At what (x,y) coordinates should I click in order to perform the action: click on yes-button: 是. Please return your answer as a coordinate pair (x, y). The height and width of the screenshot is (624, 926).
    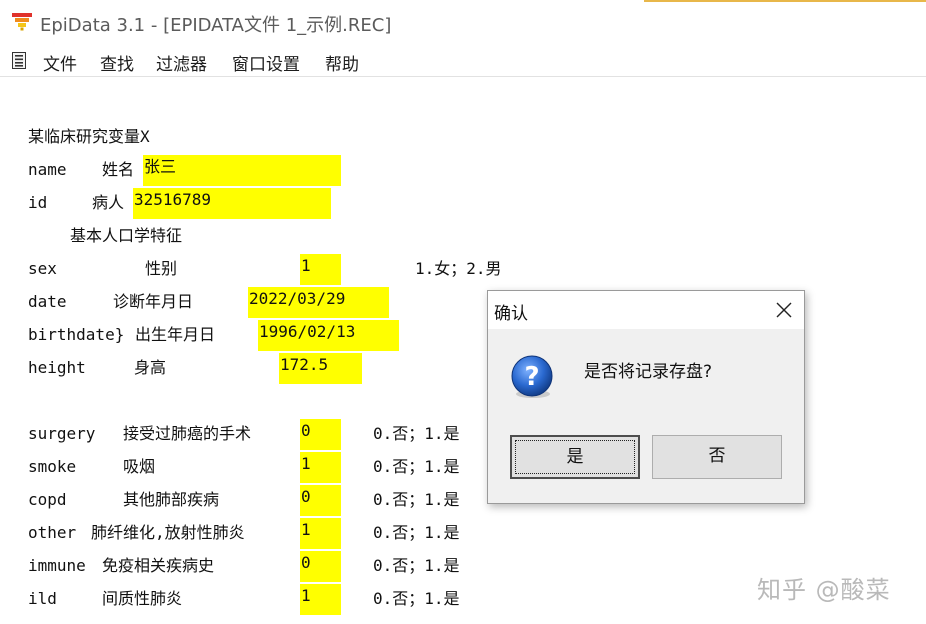
    Looking at the image, I should click on (575, 457).